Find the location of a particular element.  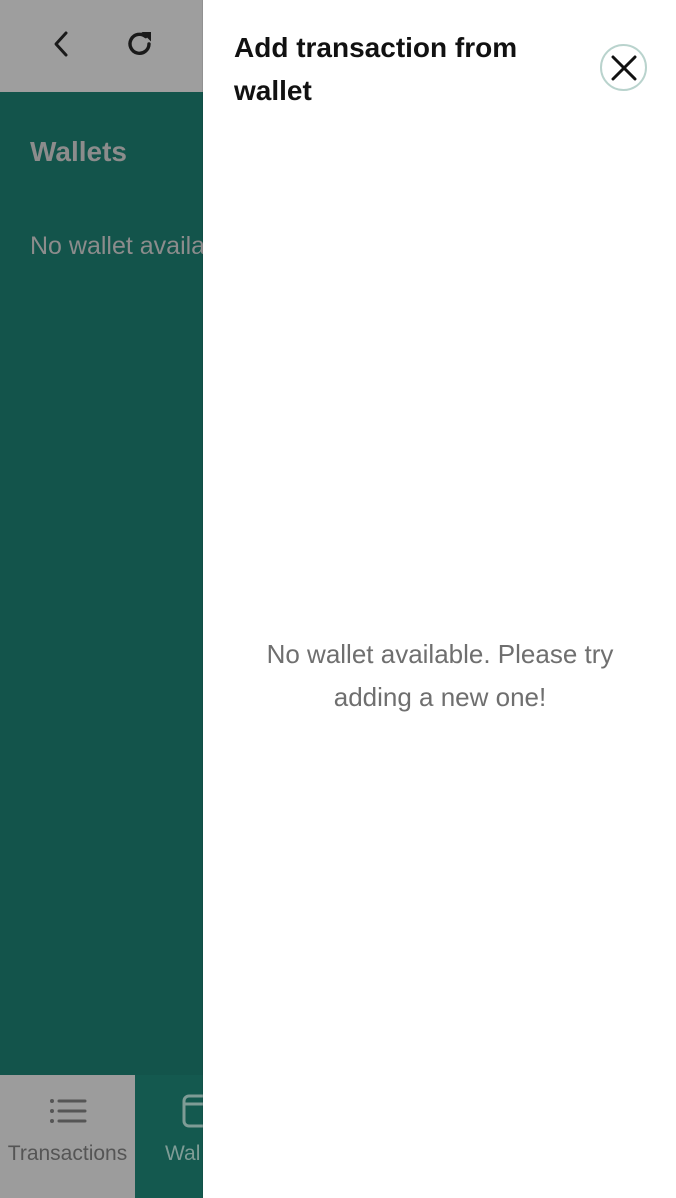

refresh-button is located at coordinates (140, 44).